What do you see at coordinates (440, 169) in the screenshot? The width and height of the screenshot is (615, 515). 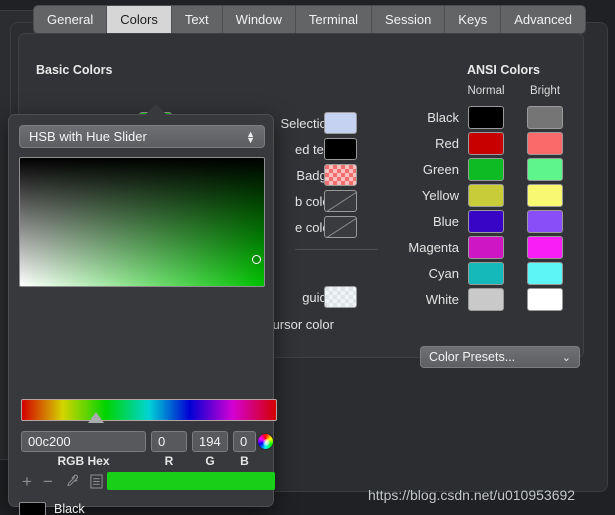 I see `ansi-label-green: Green` at bounding box center [440, 169].